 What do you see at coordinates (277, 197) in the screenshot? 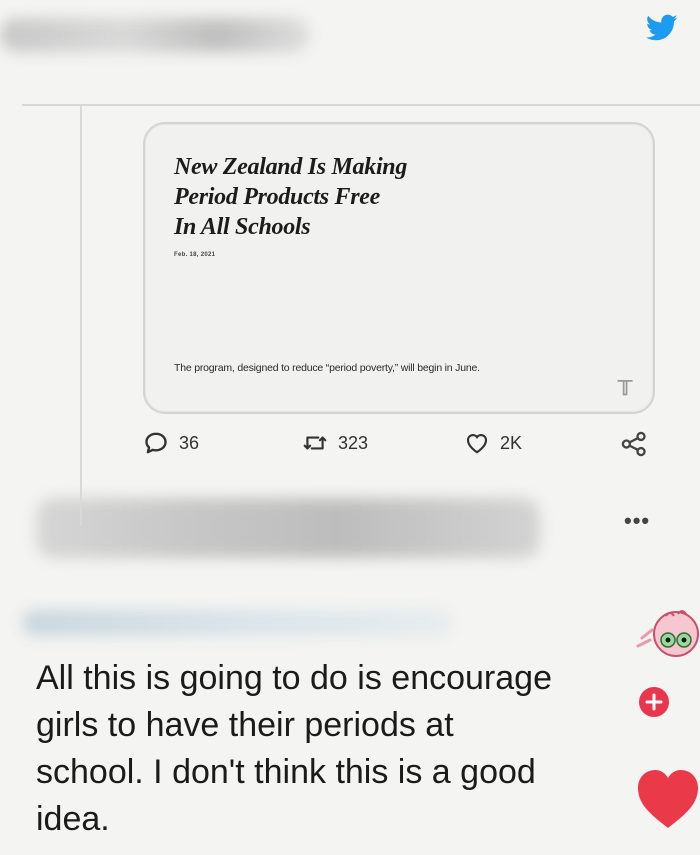
I see `headline-line: Period Products Free` at bounding box center [277, 197].